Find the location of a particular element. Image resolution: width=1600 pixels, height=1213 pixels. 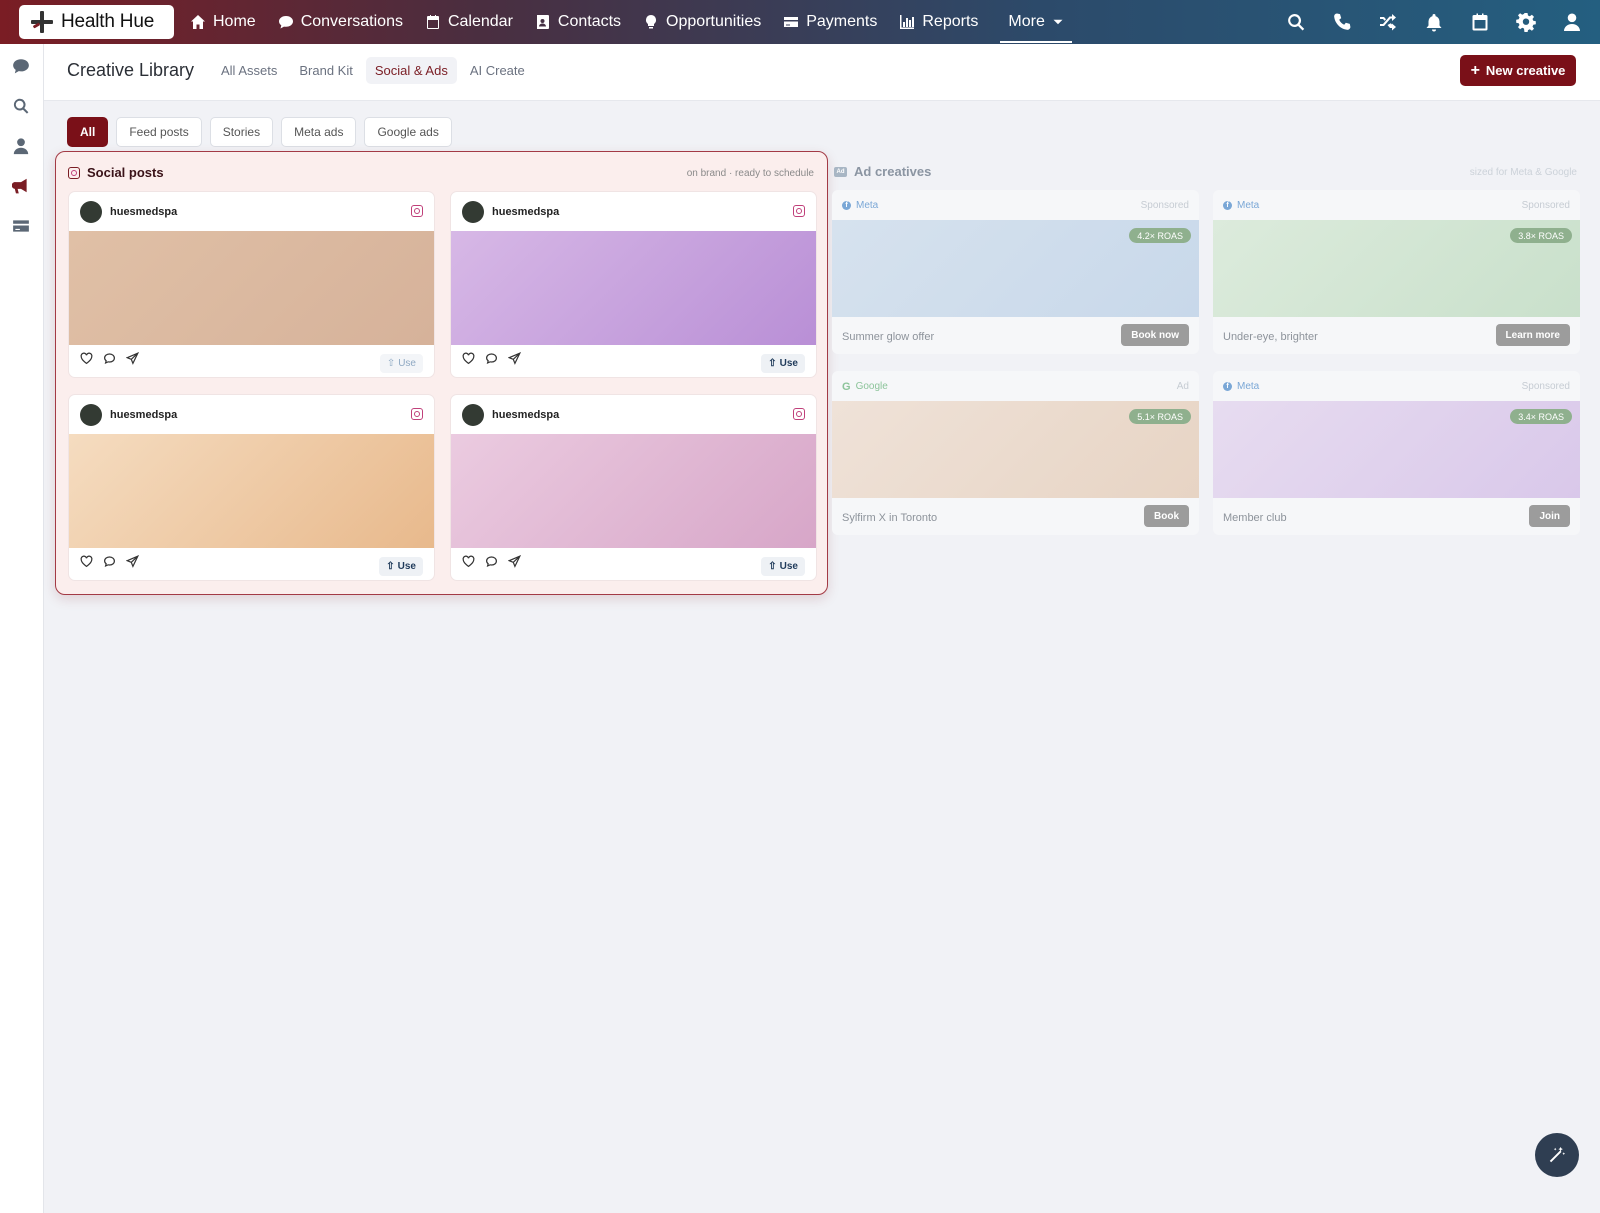

social-posts-title: Social posts is located at coordinates (125, 172).